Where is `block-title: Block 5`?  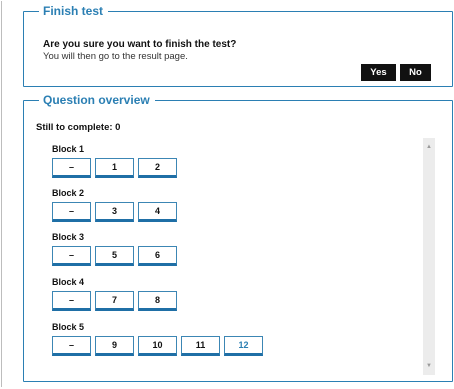
block-title: Block 5 is located at coordinates (68, 327).